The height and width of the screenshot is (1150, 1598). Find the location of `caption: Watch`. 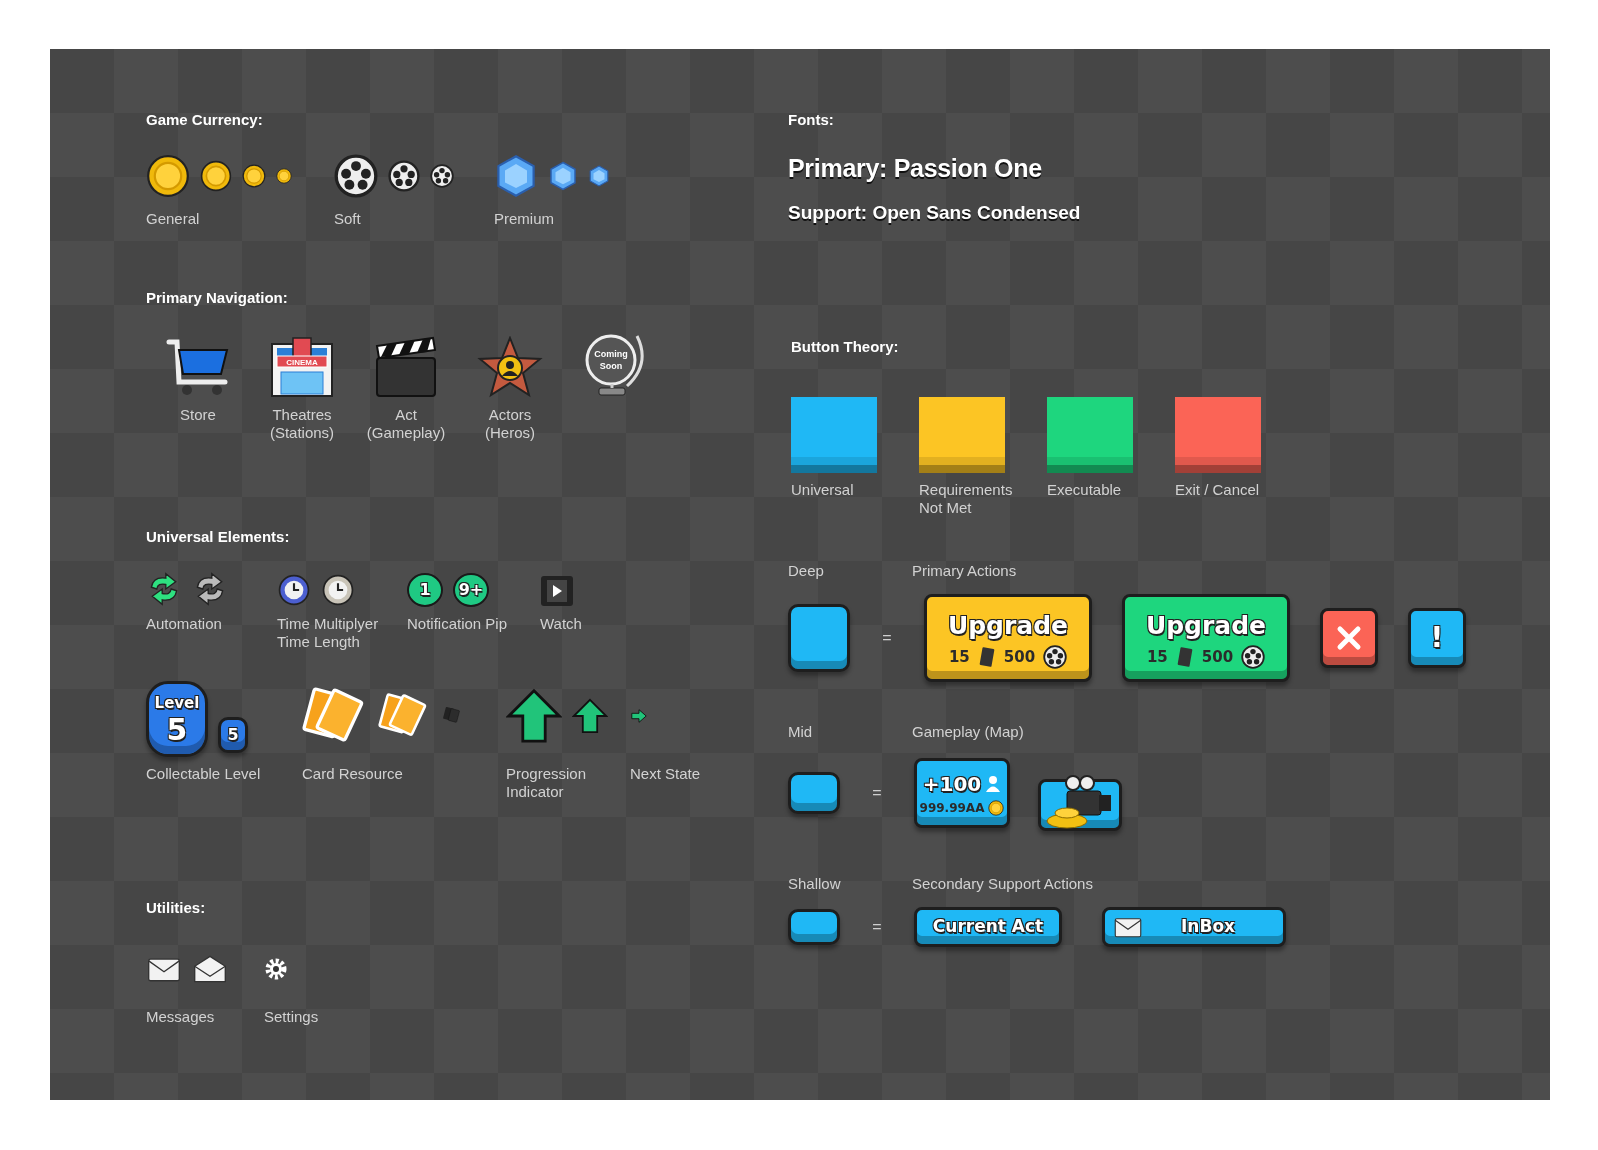

caption: Watch is located at coordinates (561, 623).